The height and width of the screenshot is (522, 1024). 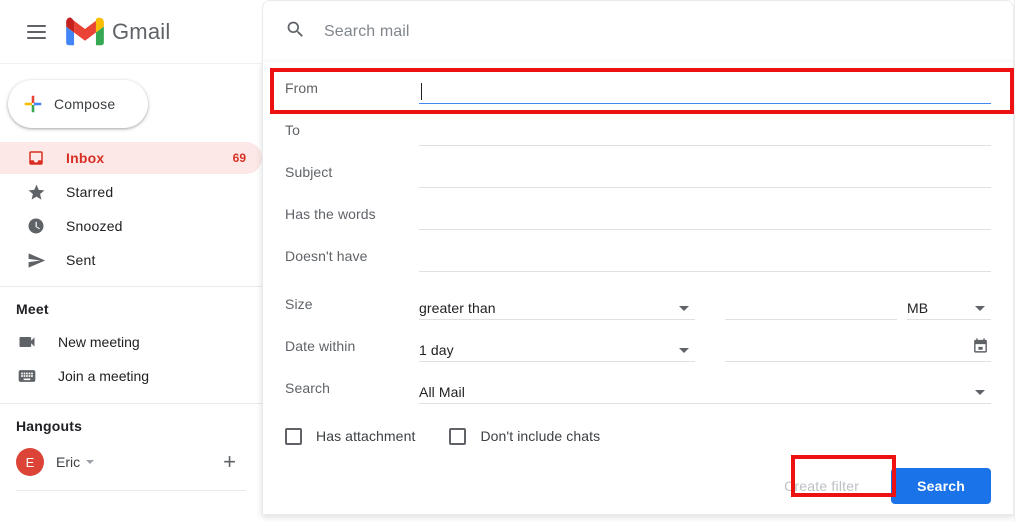 I want to click on from-input, so click(x=705, y=91).